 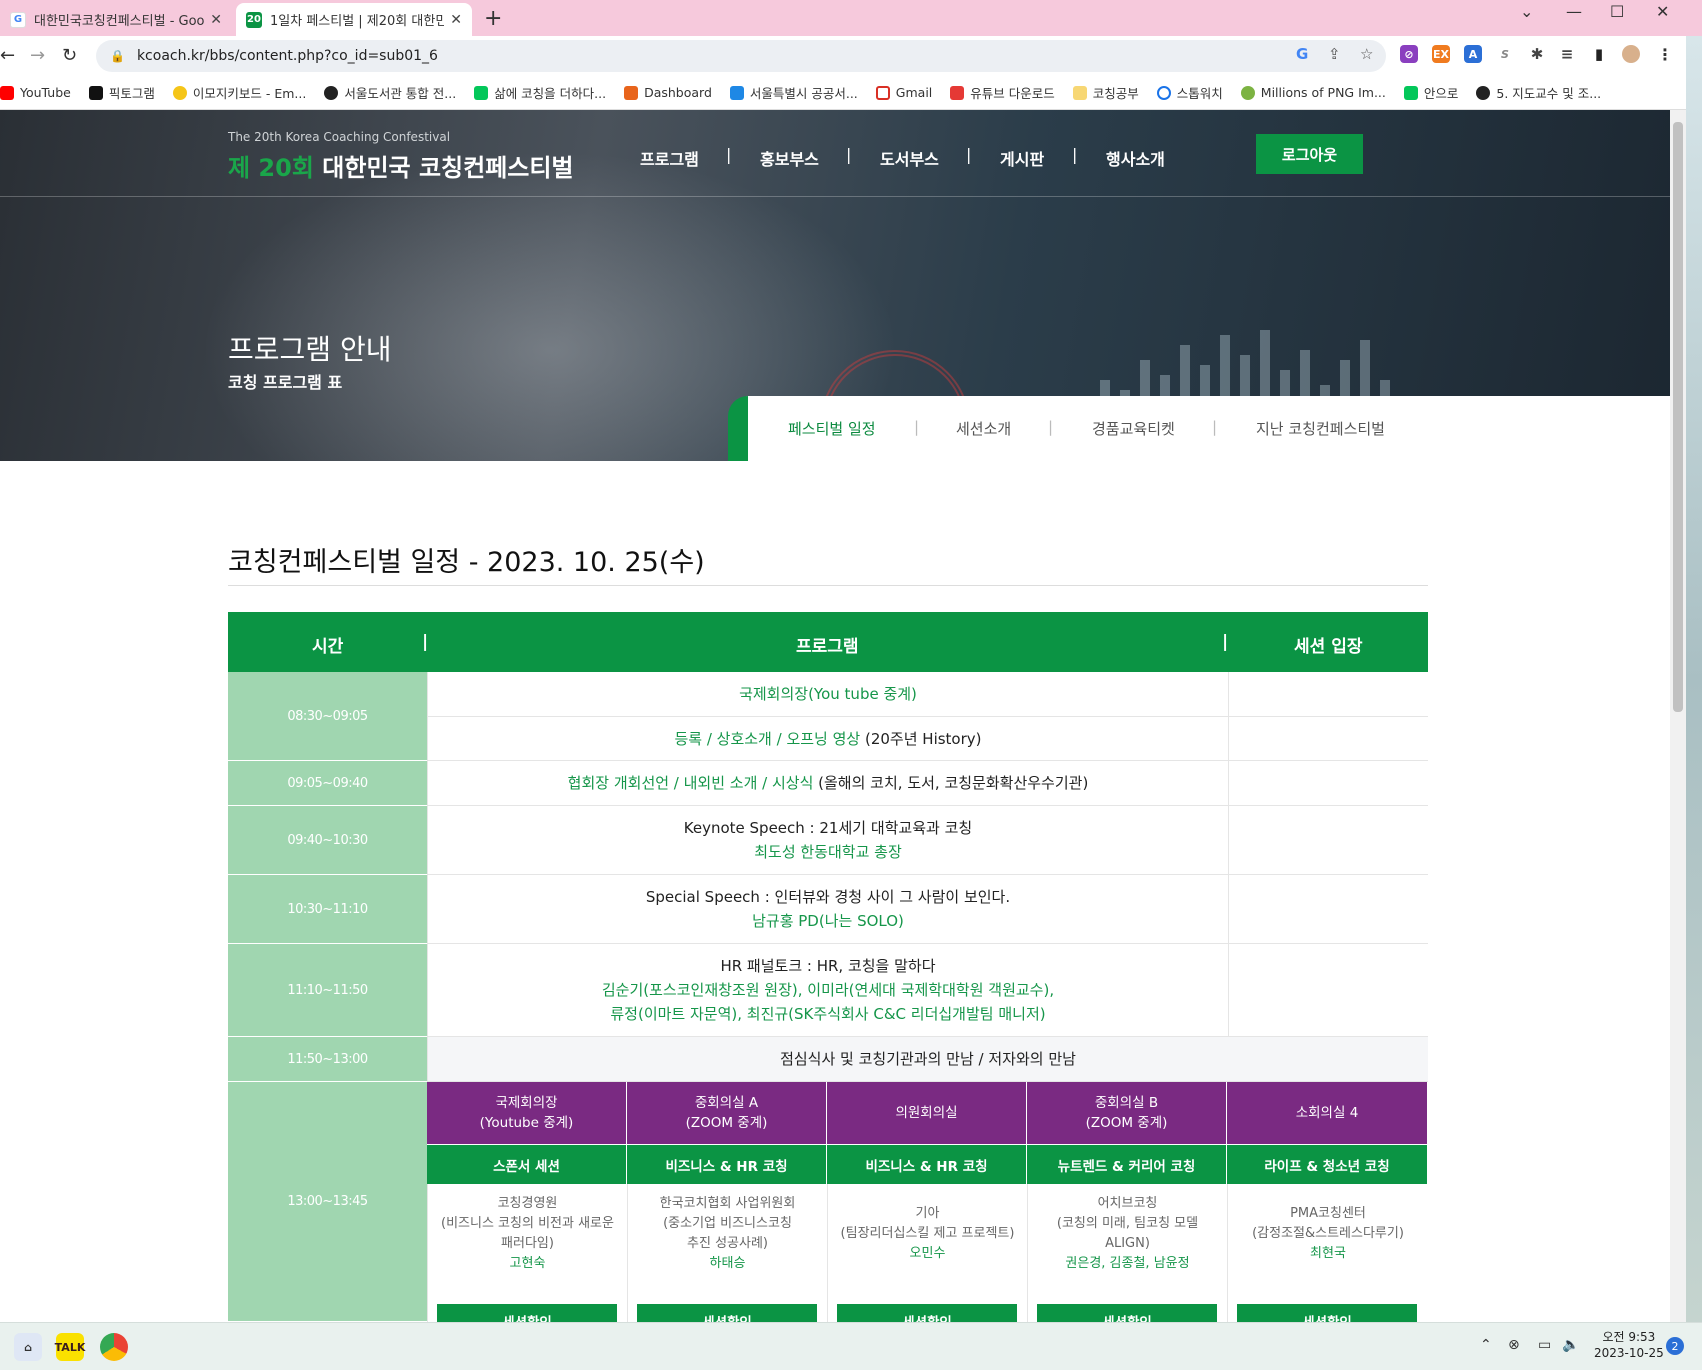 What do you see at coordinates (69, 55) in the screenshot?
I see `reload-icon: ↻` at bounding box center [69, 55].